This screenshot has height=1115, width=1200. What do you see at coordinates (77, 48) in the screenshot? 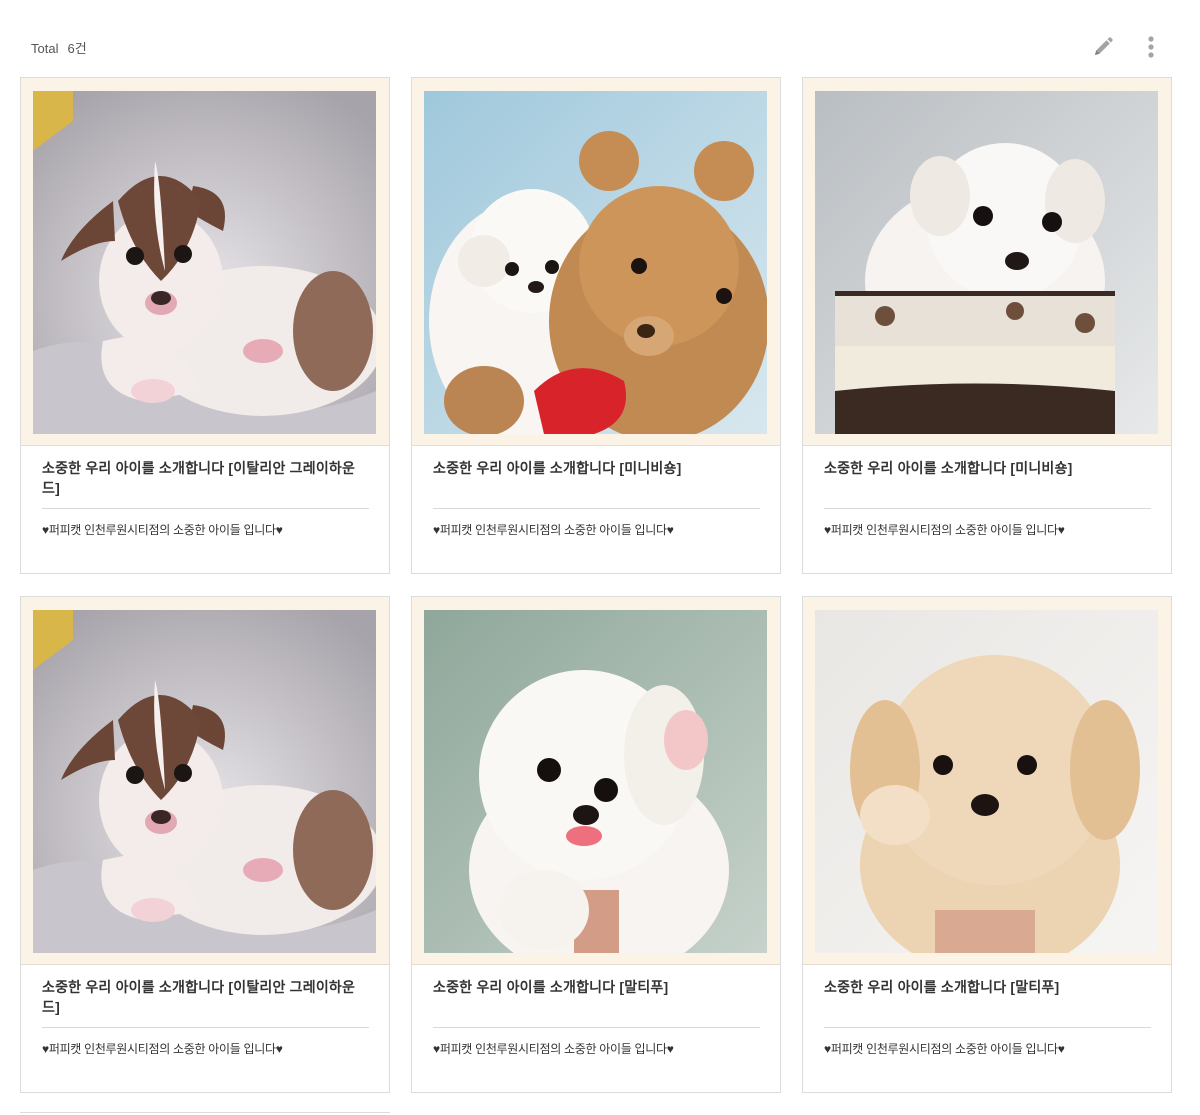
I see `total-count-value: 6건` at bounding box center [77, 48].